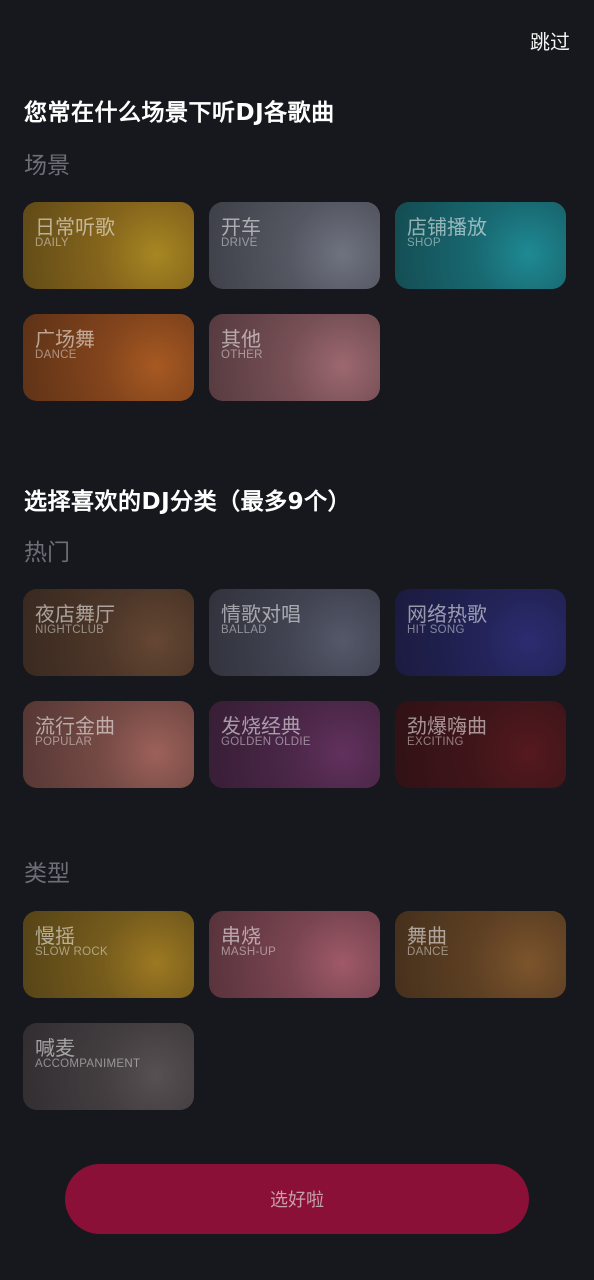 The width and height of the screenshot is (594, 1280). I want to click on category-card-daily: 日常听歌 DAILY, so click(108, 245).